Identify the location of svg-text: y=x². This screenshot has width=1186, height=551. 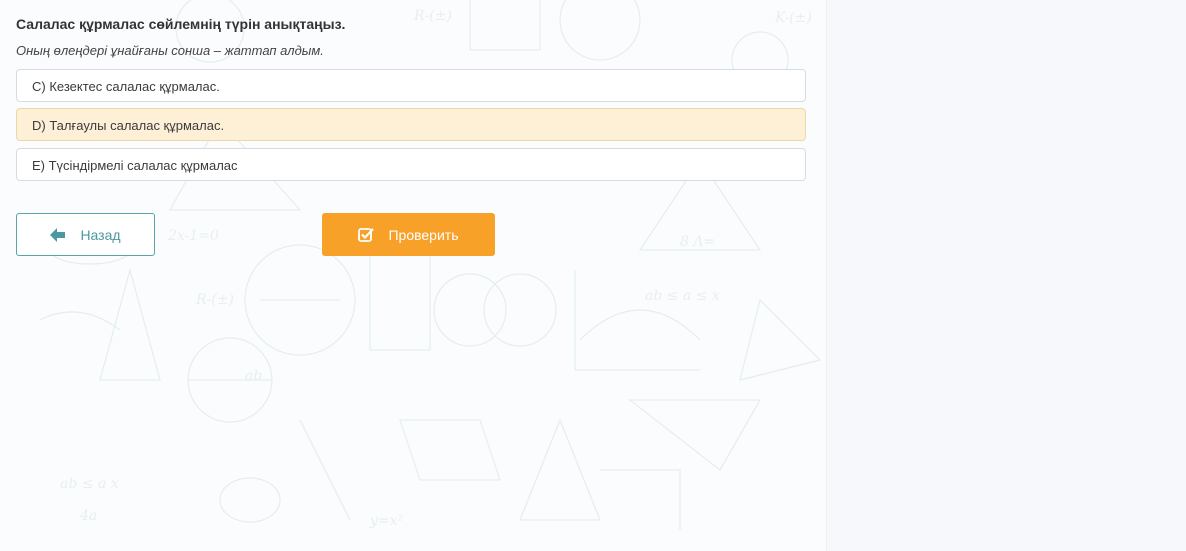
(386, 521).